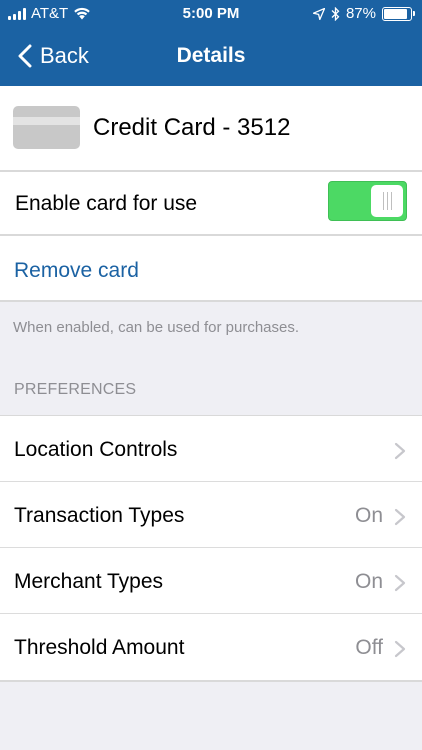 The height and width of the screenshot is (750, 422). I want to click on pref-value: Off, so click(369, 647).